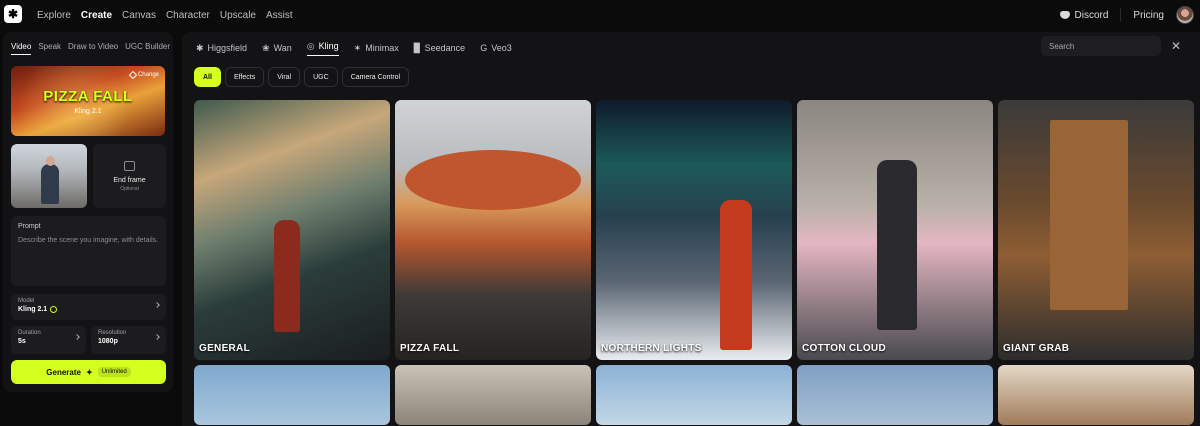  I want to click on start-frame-thumbnail, so click(49, 176).